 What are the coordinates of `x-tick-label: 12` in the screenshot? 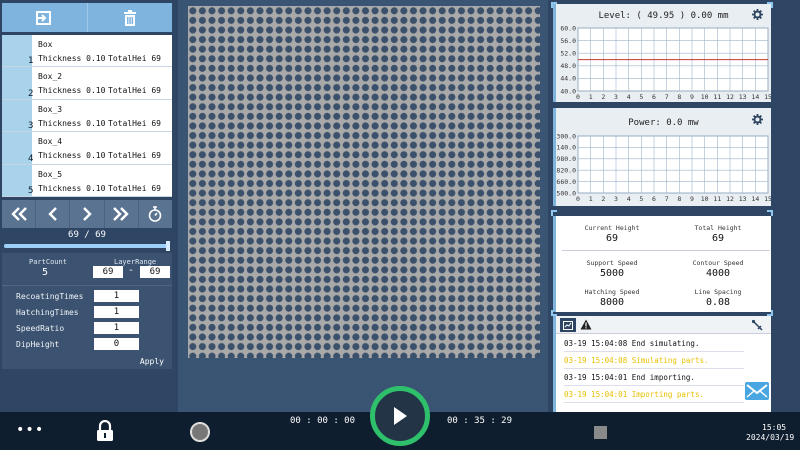 It's located at (730, 199).